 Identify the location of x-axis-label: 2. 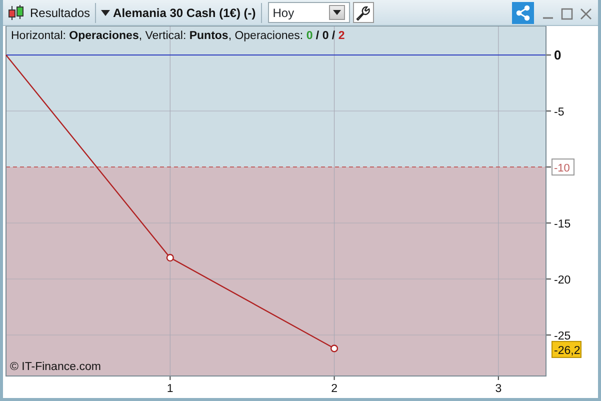
(334, 389).